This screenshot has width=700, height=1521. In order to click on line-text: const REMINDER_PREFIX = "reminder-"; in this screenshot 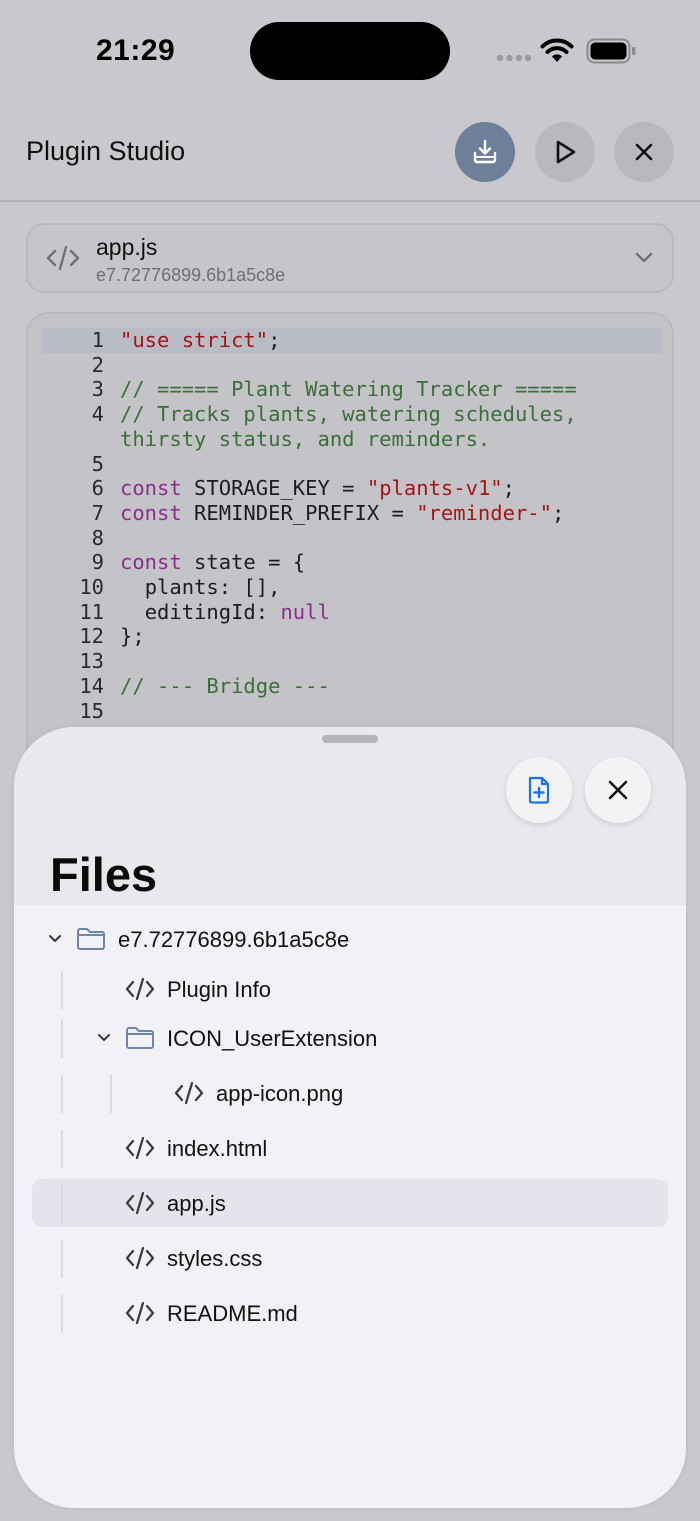, I will do `click(391, 513)`.